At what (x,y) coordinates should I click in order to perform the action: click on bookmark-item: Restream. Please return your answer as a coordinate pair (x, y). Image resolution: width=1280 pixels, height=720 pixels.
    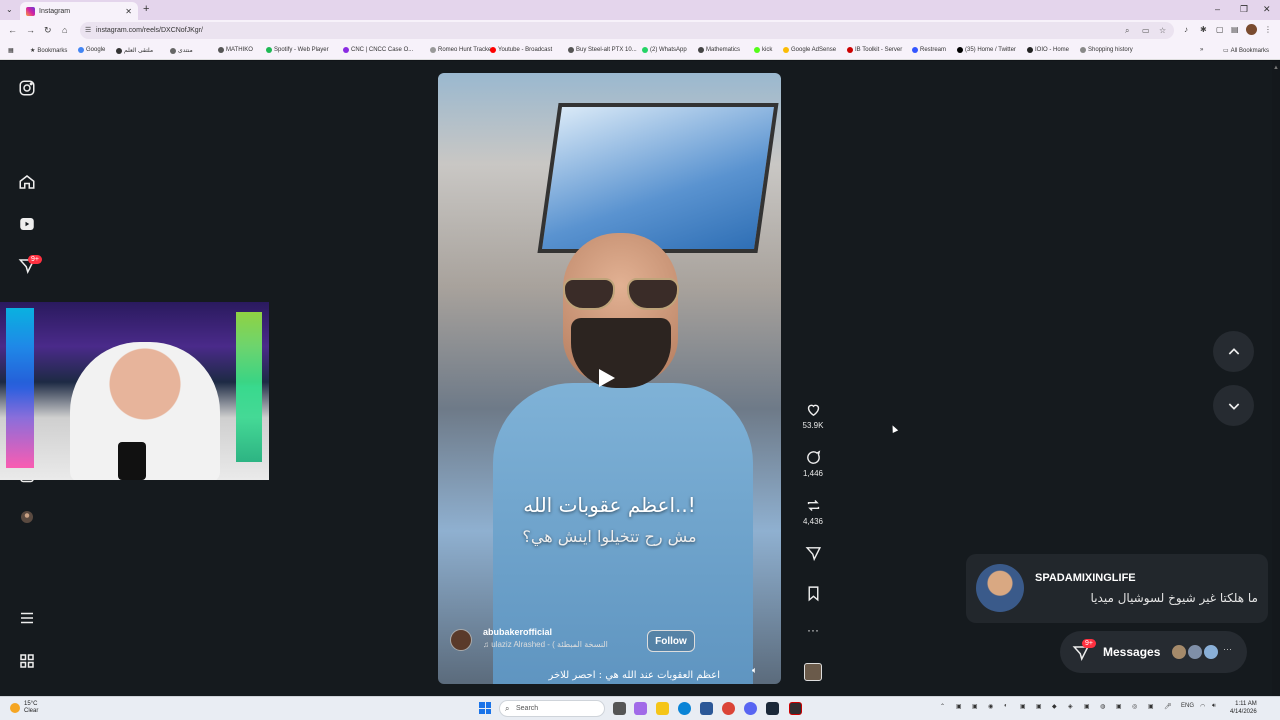
    Looking at the image, I should click on (929, 50).